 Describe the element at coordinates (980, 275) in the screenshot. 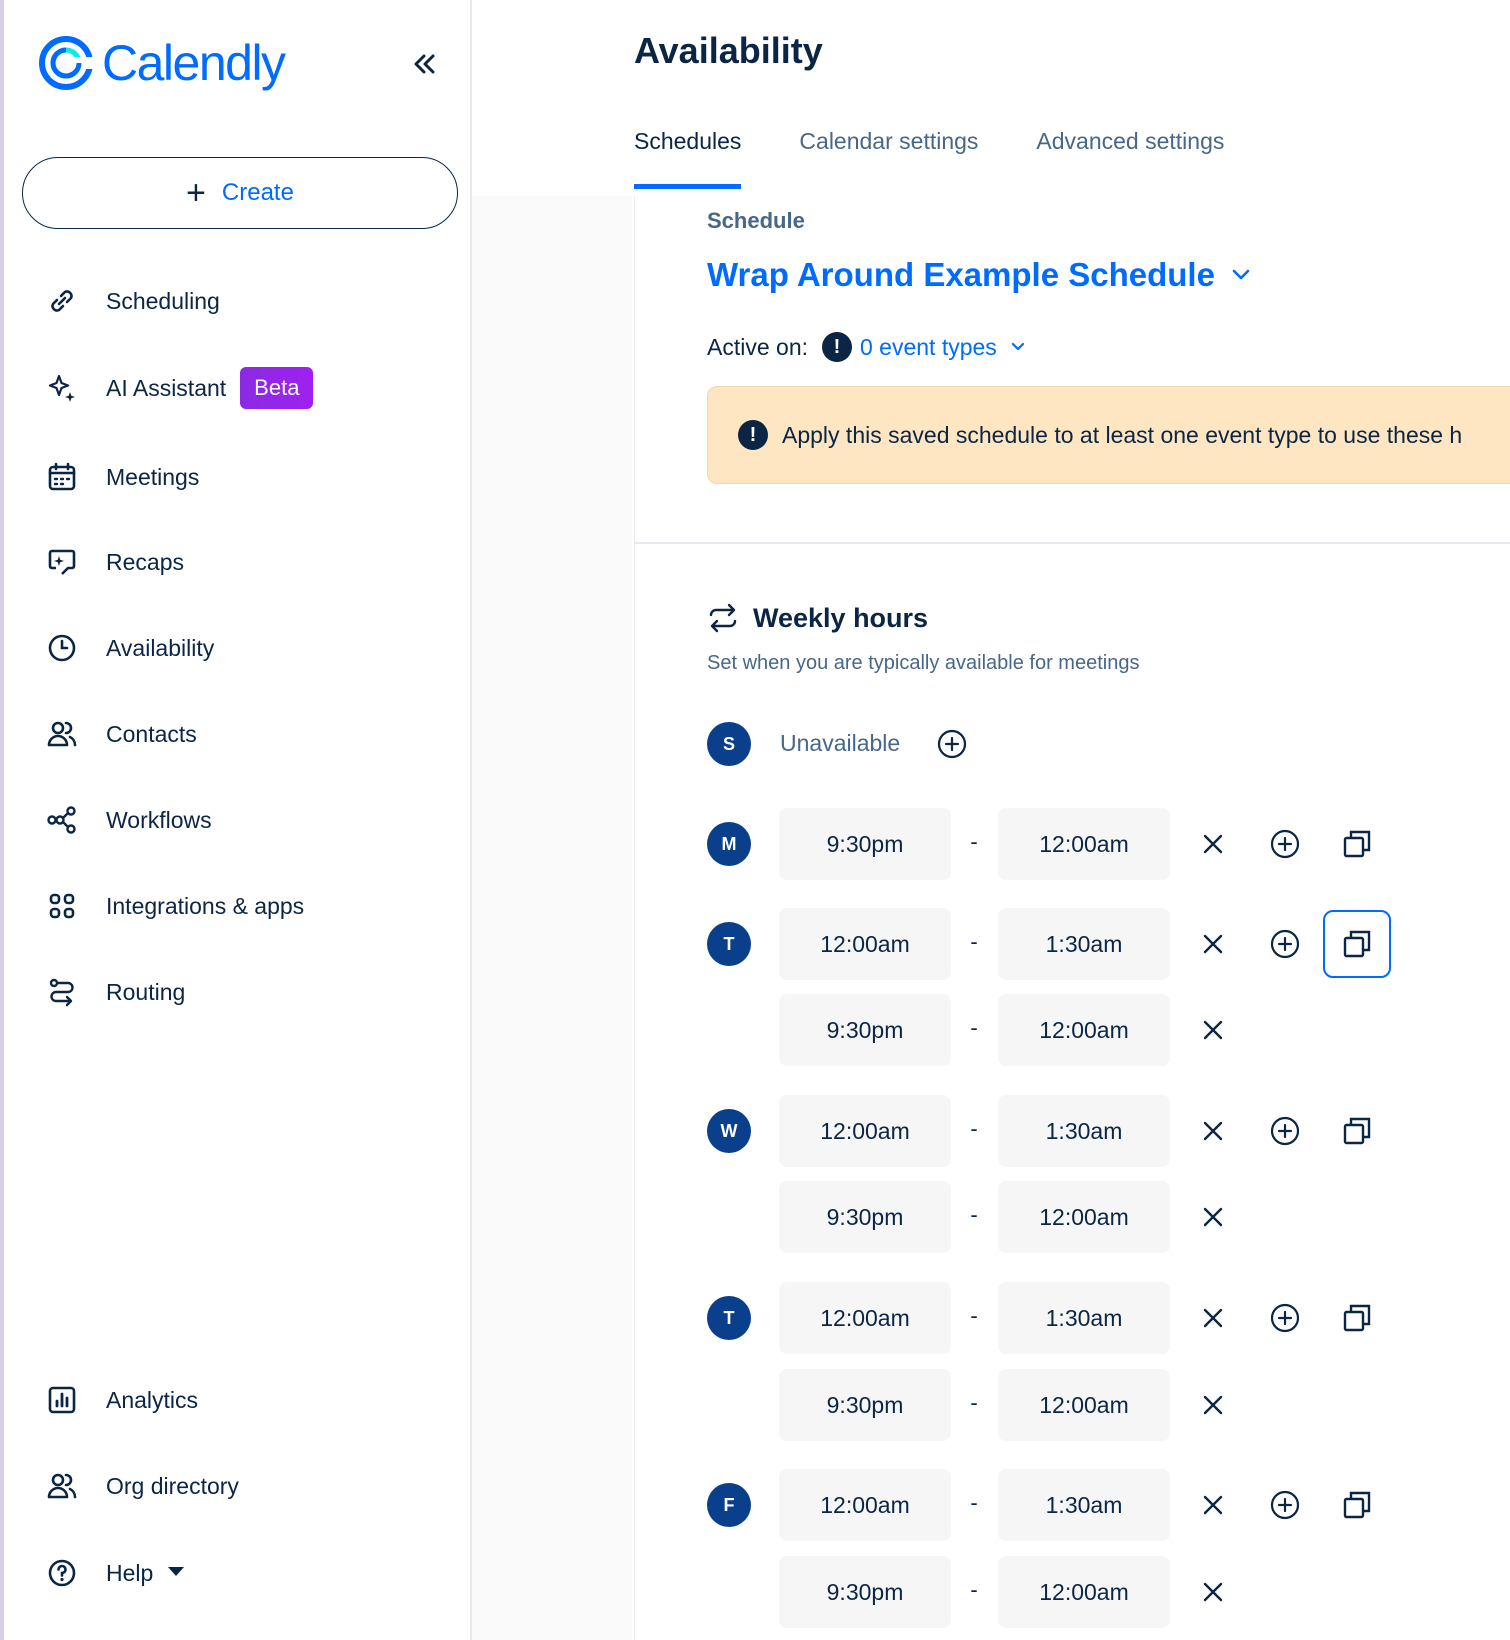

I see `schedule-selector: Wrap Around Example Schedule` at that location.